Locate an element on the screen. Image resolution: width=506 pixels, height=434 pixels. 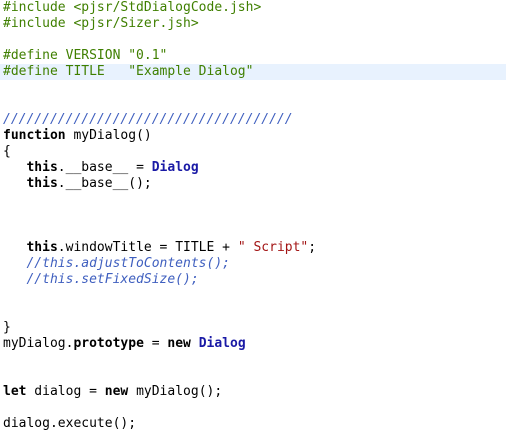
code-token: #include <pjsr/StdDialogCode.jsh> is located at coordinates (132, 7).